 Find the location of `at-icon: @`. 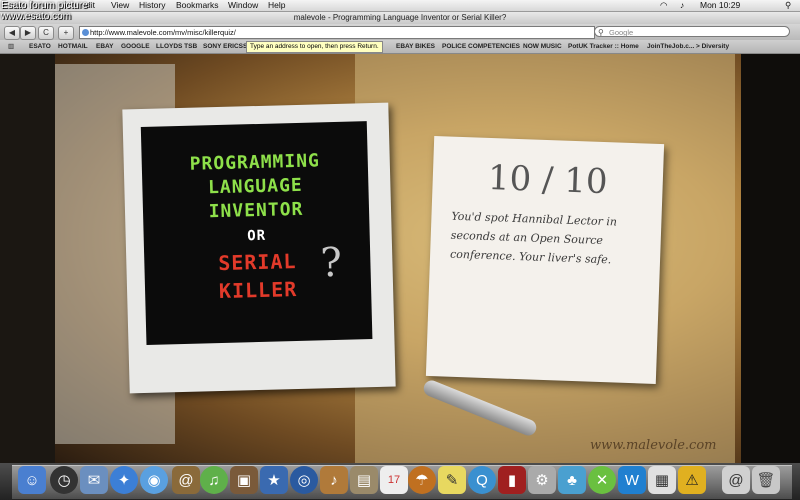

at-icon: @ is located at coordinates (736, 480).